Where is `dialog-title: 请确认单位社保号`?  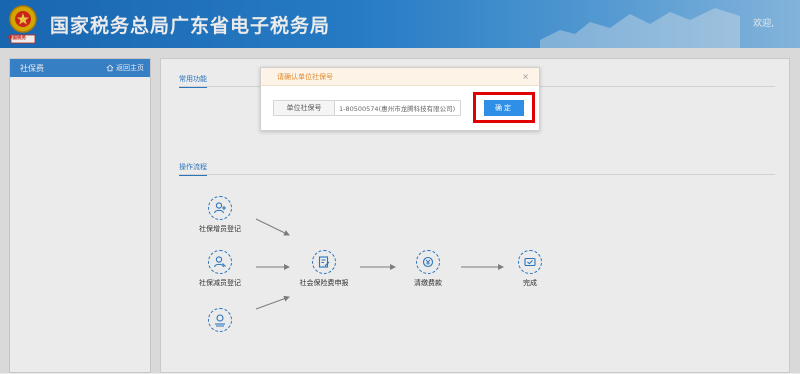
dialog-title: 请确认单位社保号 is located at coordinates (305, 76).